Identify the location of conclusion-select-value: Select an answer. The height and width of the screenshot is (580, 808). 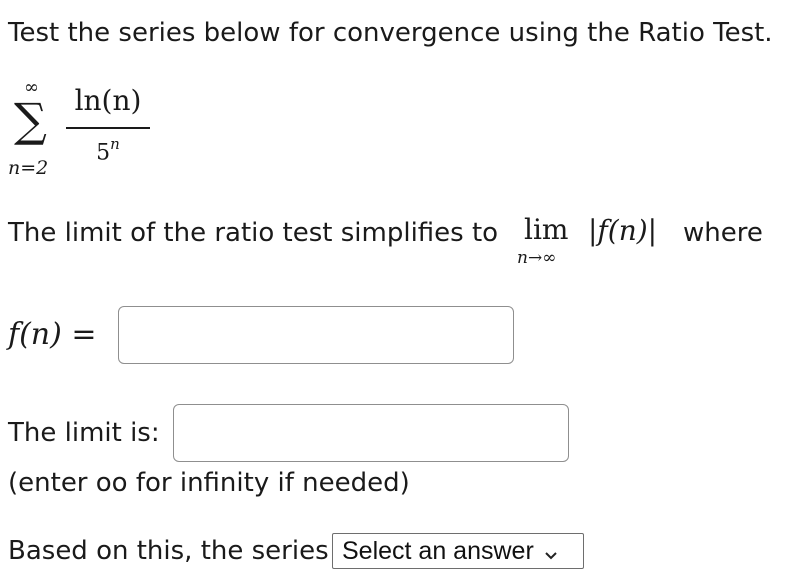
(438, 551).